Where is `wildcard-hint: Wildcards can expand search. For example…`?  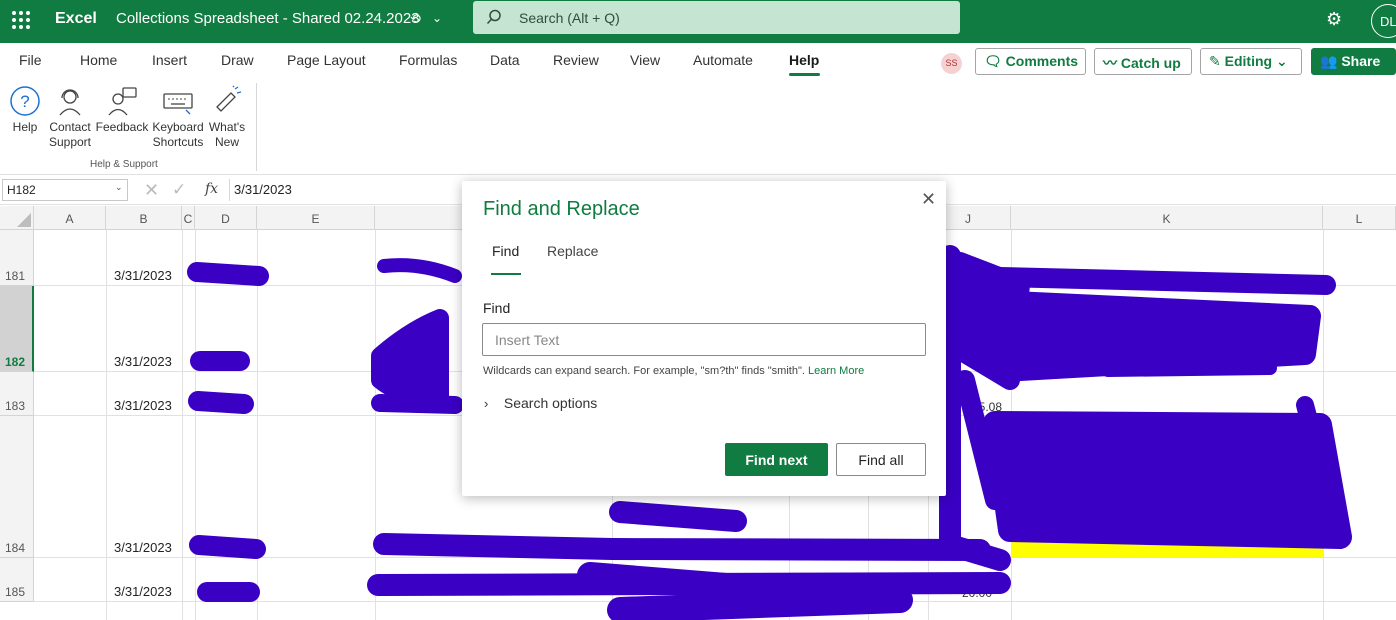
wildcard-hint: Wildcards can expand search. For example… is located at coordinates (673, 371).